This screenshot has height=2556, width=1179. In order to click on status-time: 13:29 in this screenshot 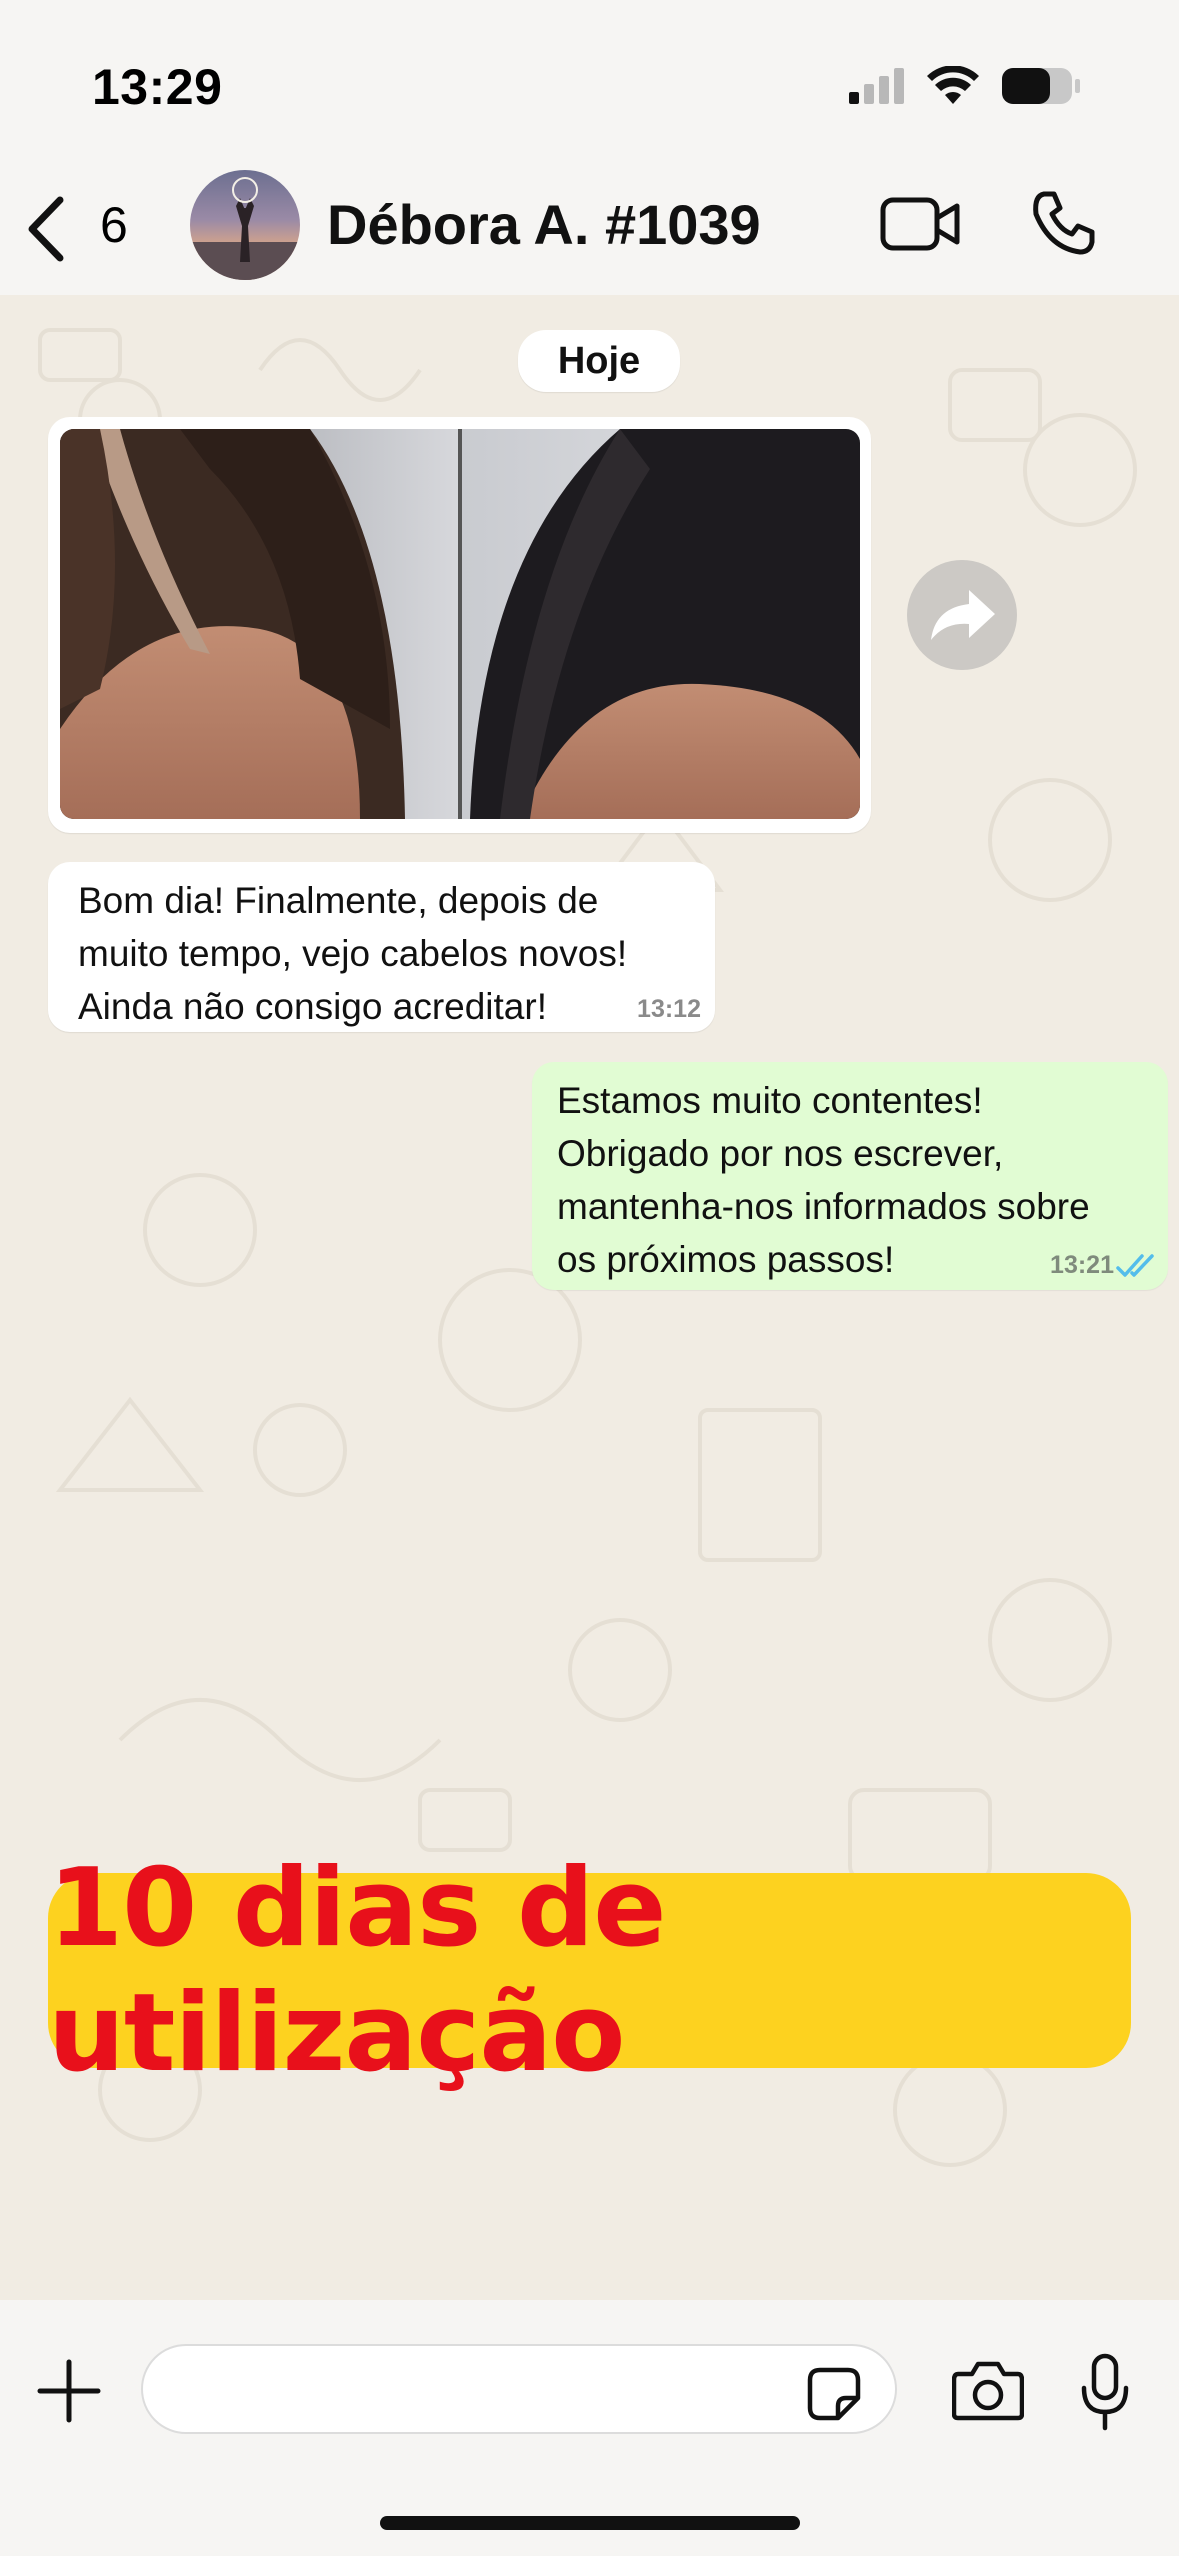, I will do `click(157, 87)`.